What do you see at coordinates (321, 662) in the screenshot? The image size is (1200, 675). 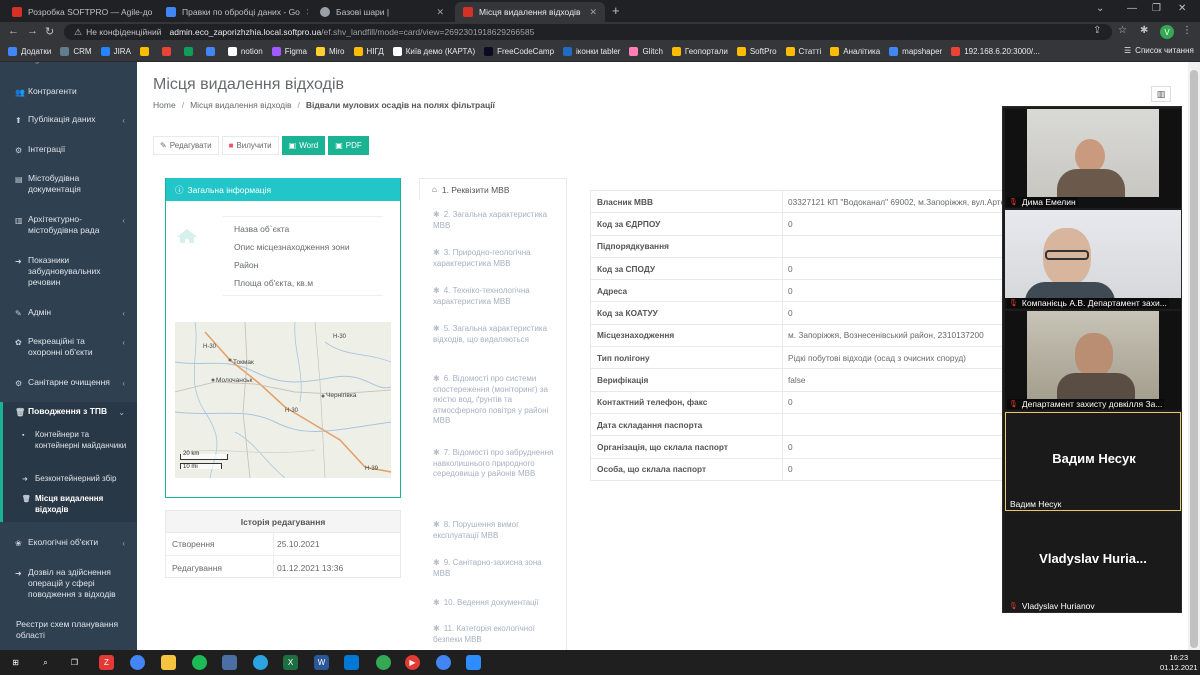 I see `word-icon: W` at bounding box center [321, 662].